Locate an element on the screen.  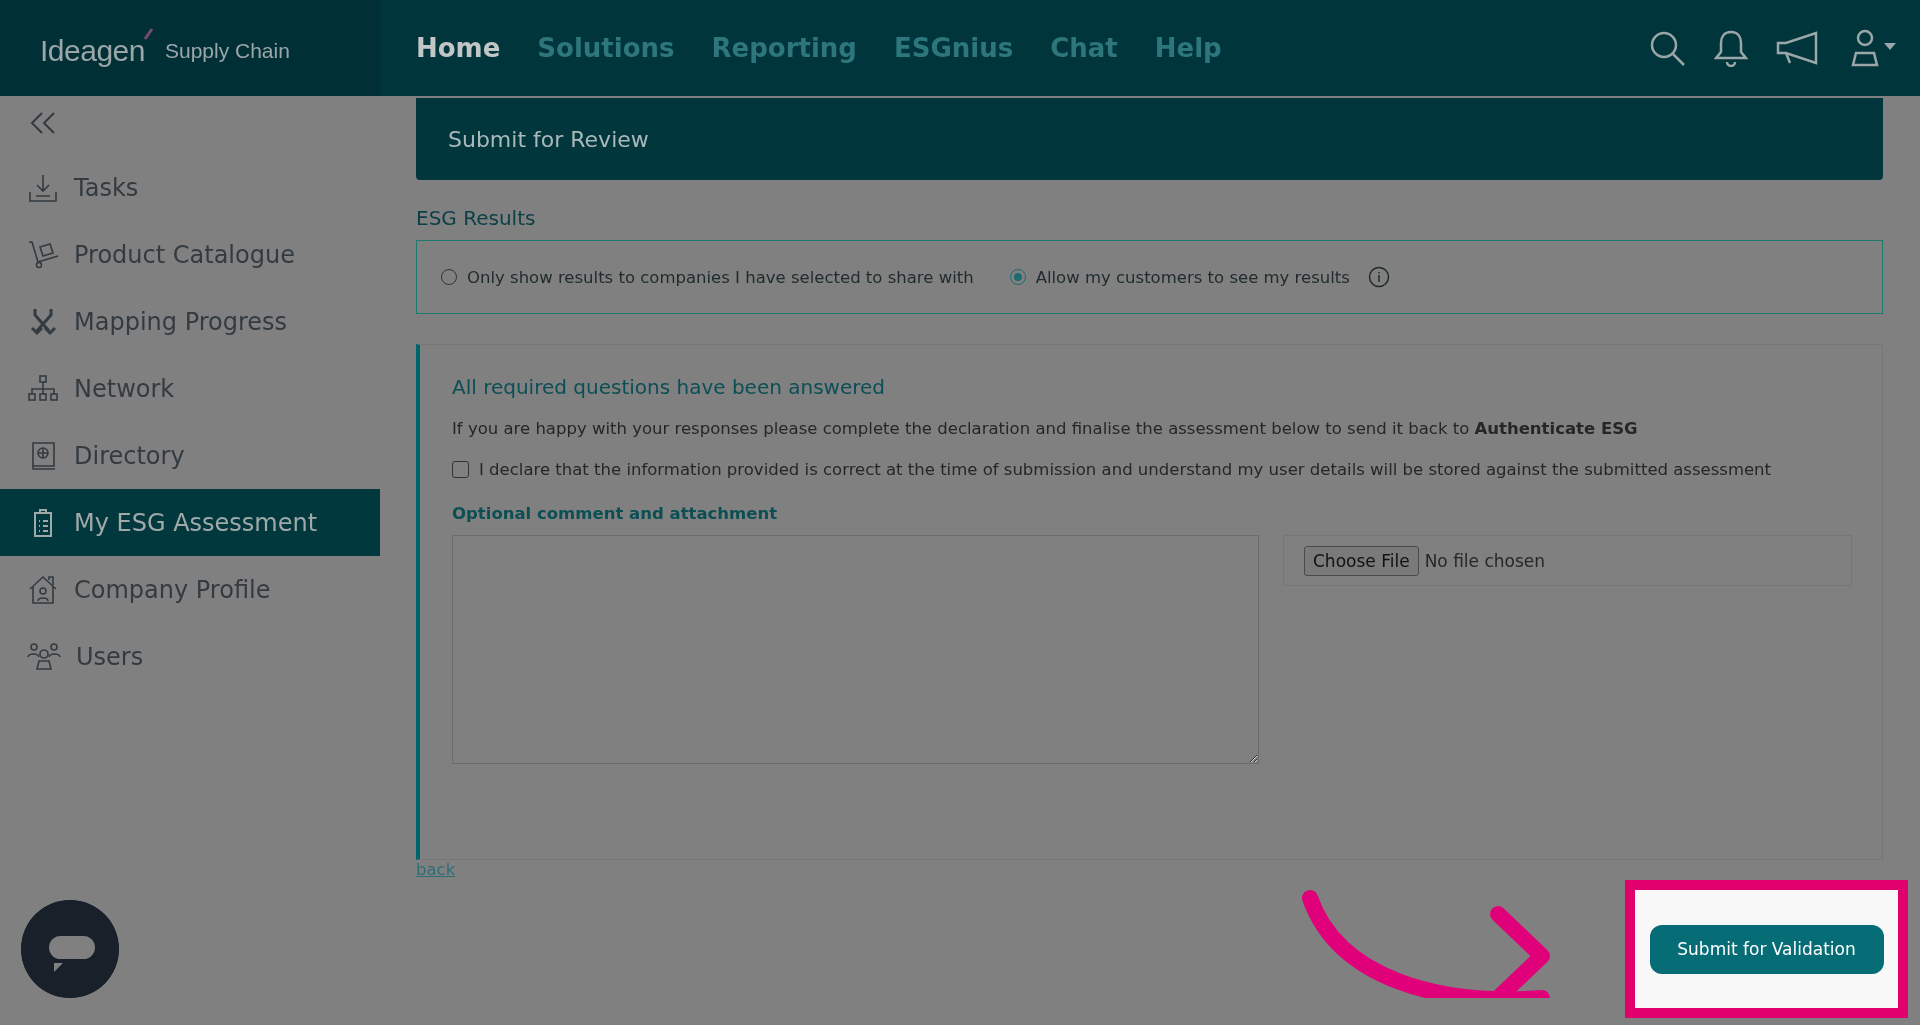
nav-tab: Chat is located at coordinates (1084, 48).